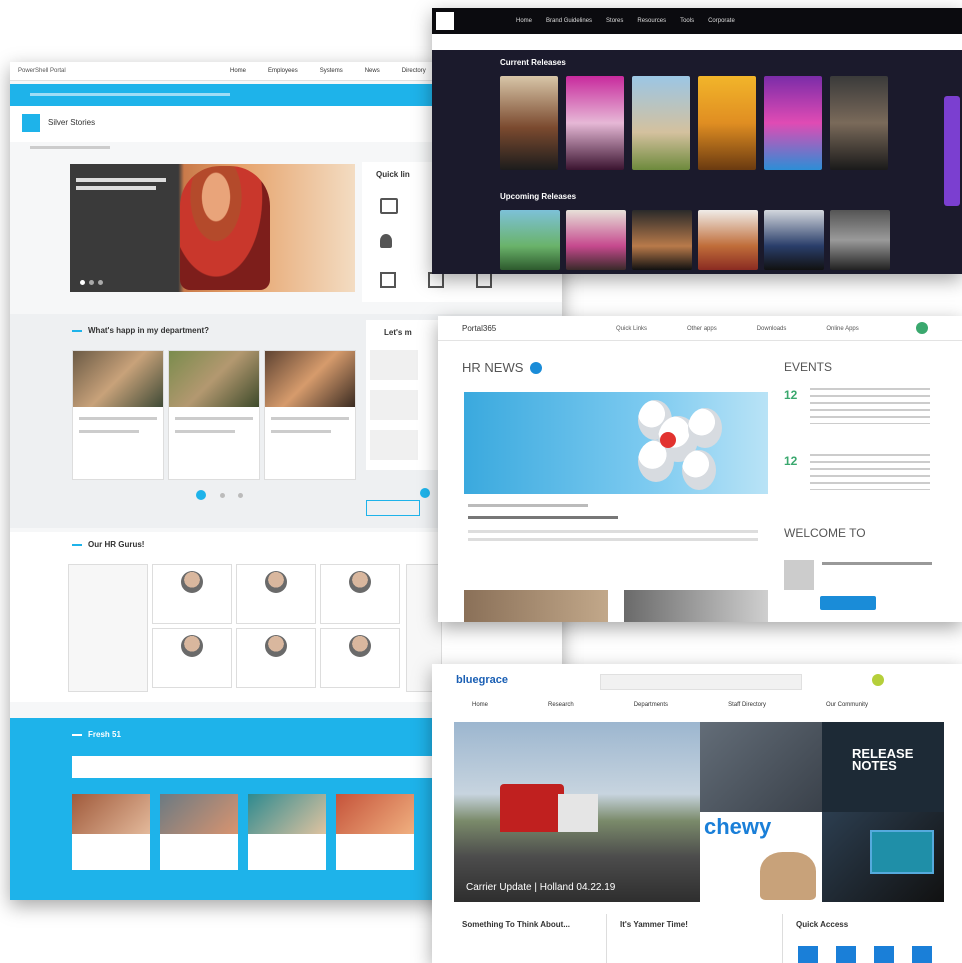 The height and width of the screenshot is (963, 962). I want to click on dog-photo, so click(788, 876).